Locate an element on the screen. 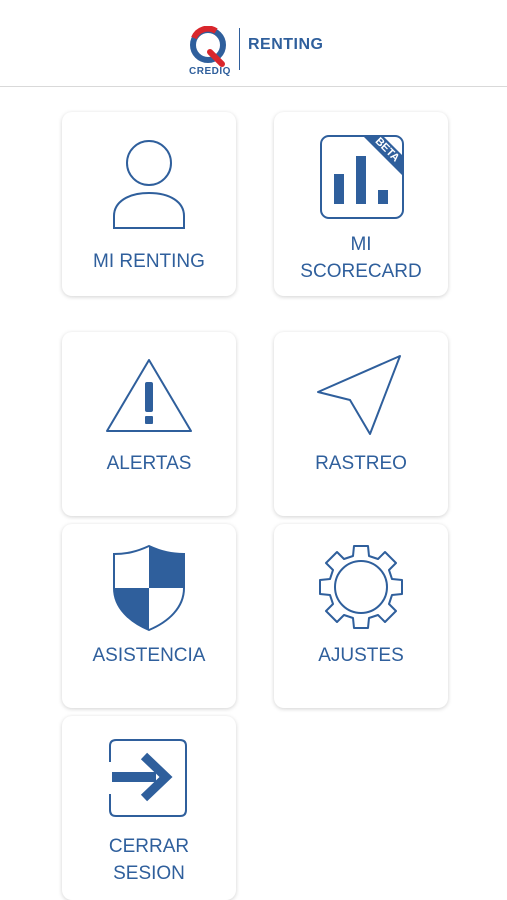  mi-scorecard-button: BETA MI SCORECARD is located at coordinates (361, 204).